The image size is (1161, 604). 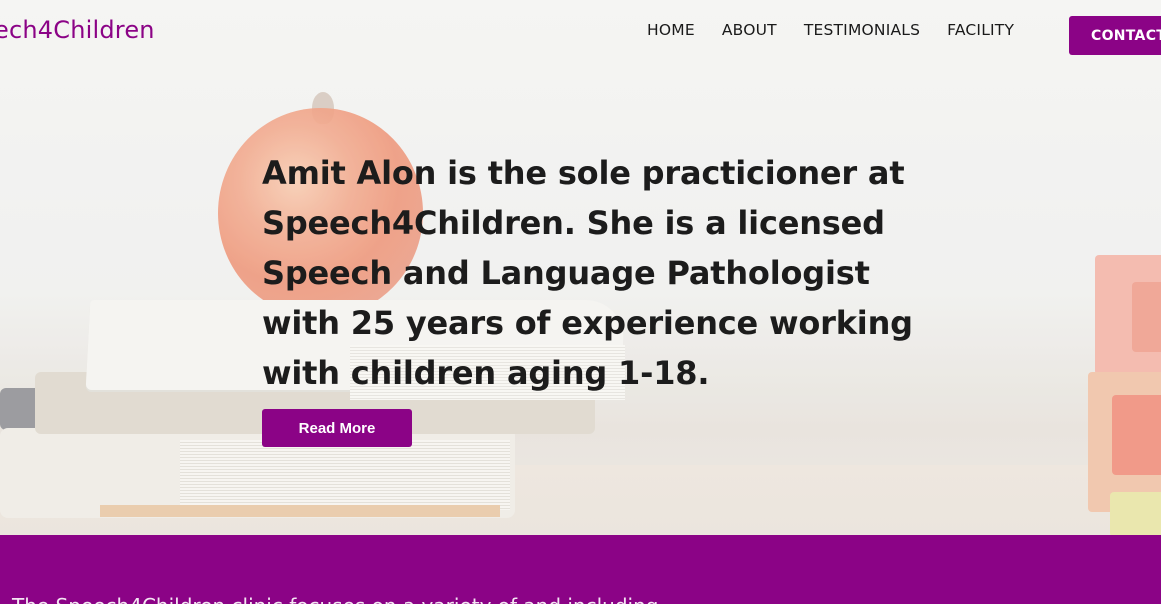 I want to click on main-nav: HOME ABOUT TESTIMONIALS FACILITY, so click(x=844, y=30).